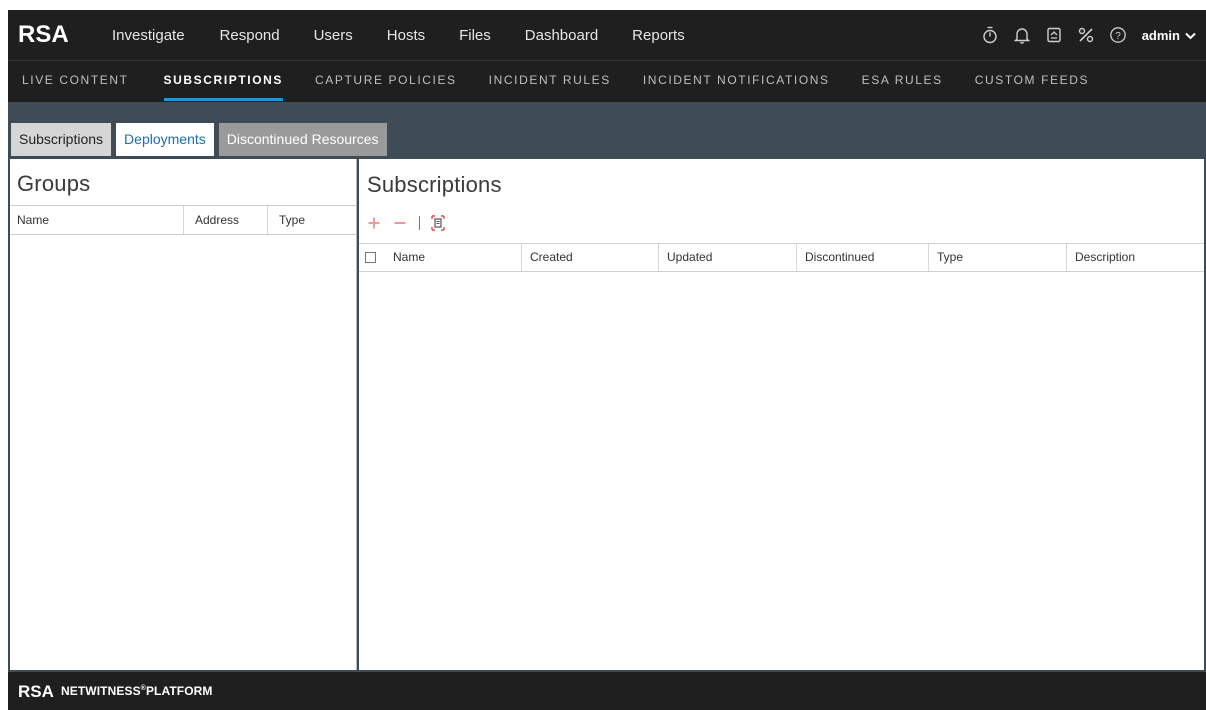 The height and width of the screenshot is (710, 1206). What do you see at coordinates (226, 220) in the screenshot?
I see `column-header-address: Address` at bounding box center [226, 220].